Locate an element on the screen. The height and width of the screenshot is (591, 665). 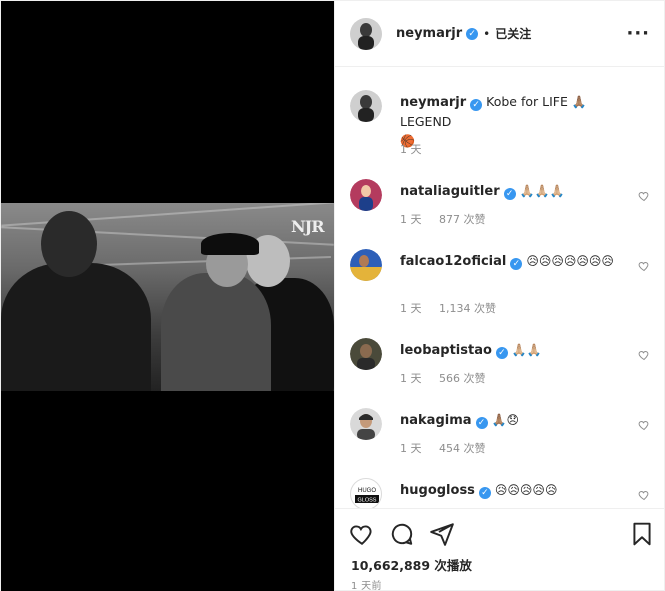
comment-username: leobaptistao is located at coordinates (446, 350).